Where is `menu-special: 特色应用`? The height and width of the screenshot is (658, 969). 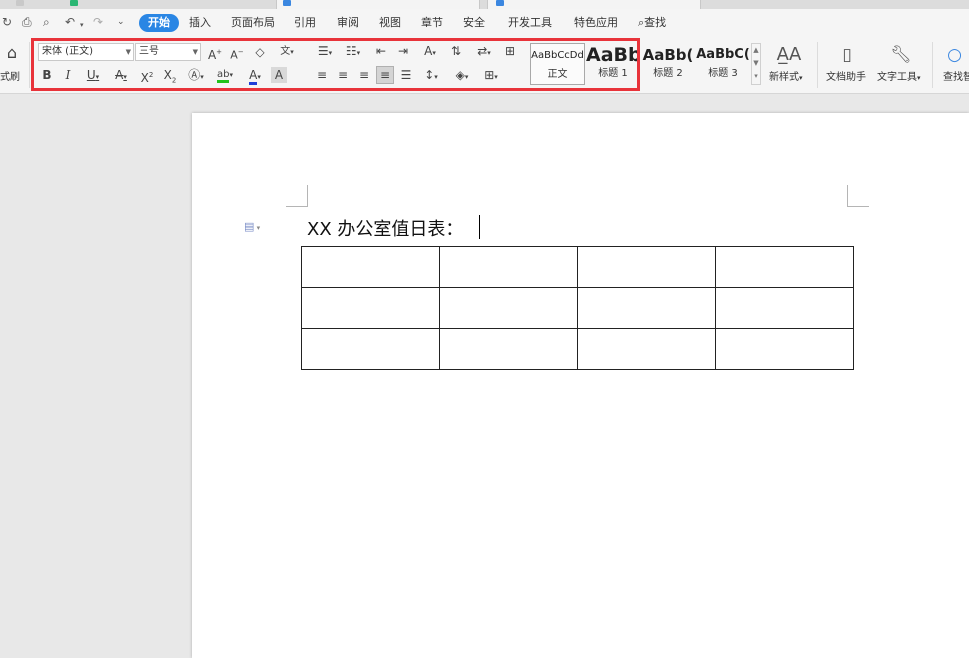
menu-special: 特色应用 is located at coordinates (596, 23).